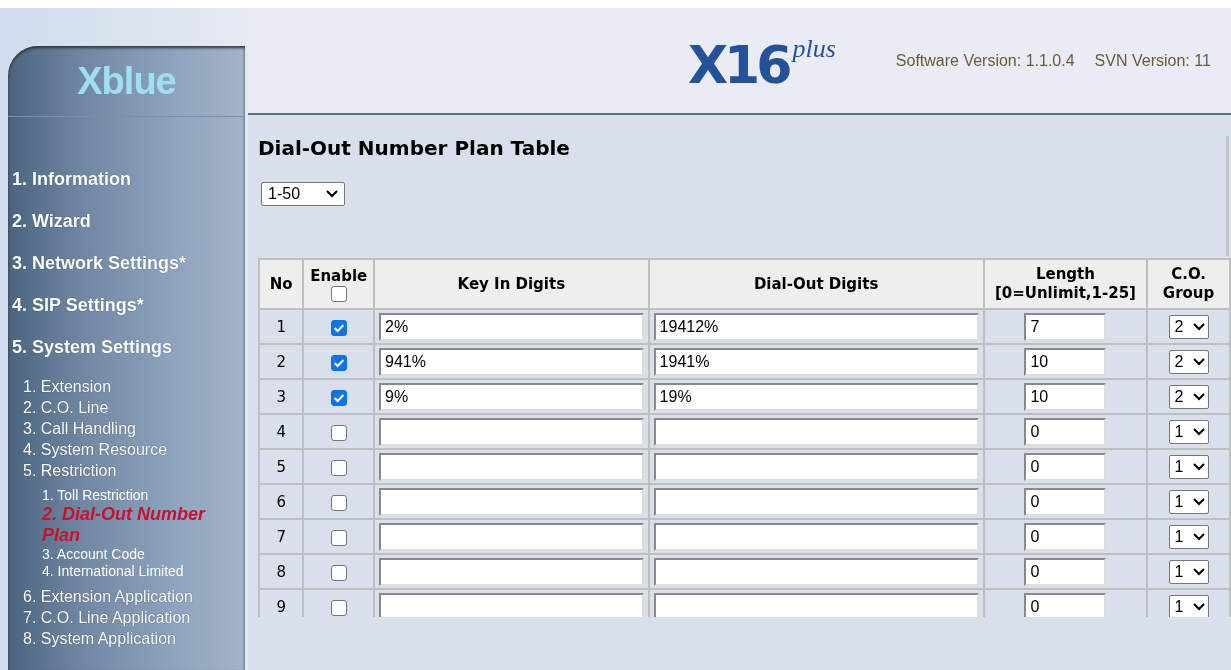  Describe the element at coordinates (126, 81) in the screenshot. I see `logo: Xblue` at that location.